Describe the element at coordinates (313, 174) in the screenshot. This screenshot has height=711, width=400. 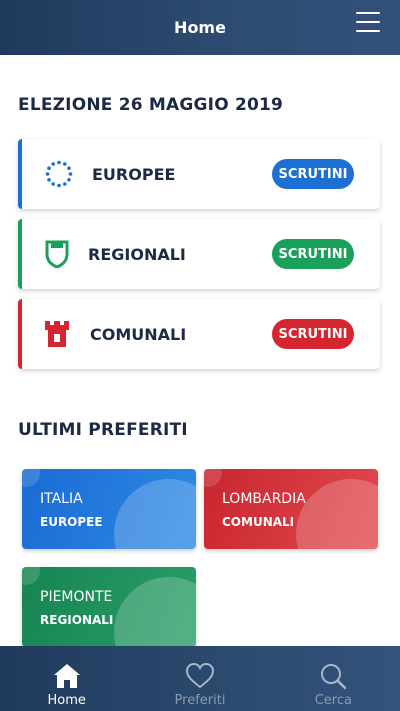
I see `scrutini-button-europee: SCRUTINI` at that location.